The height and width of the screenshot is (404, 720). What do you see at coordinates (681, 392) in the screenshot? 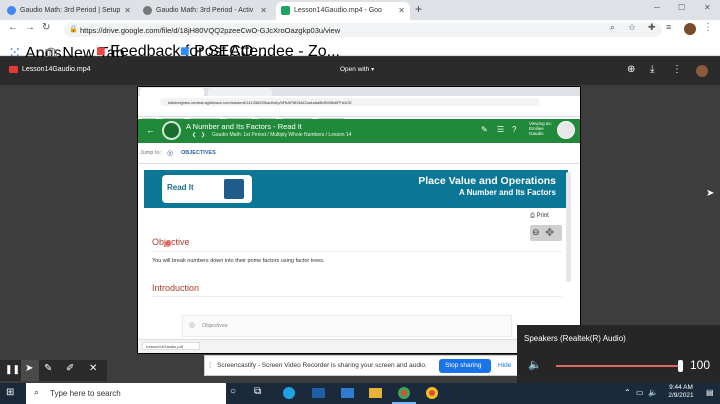
I see `clock: 9:44 AM 2/9/2021` at bounding box center [681, 392].